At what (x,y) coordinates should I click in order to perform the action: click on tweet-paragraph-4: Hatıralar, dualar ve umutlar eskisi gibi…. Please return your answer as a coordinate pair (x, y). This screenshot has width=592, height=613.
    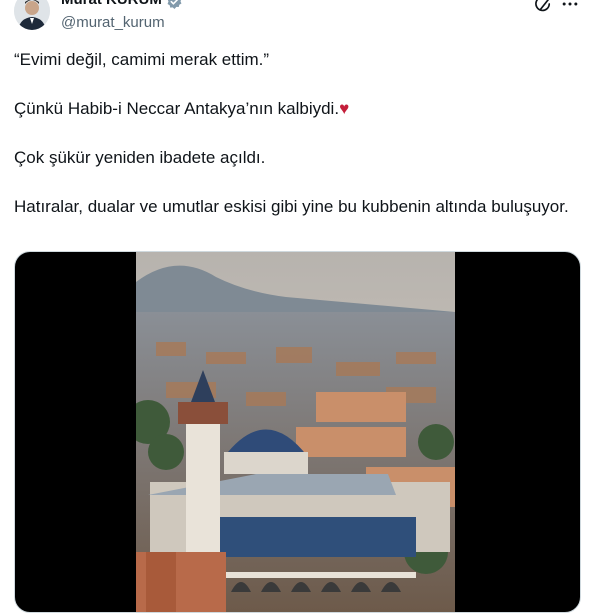
    Looking at the image, I should click on (291, 206).